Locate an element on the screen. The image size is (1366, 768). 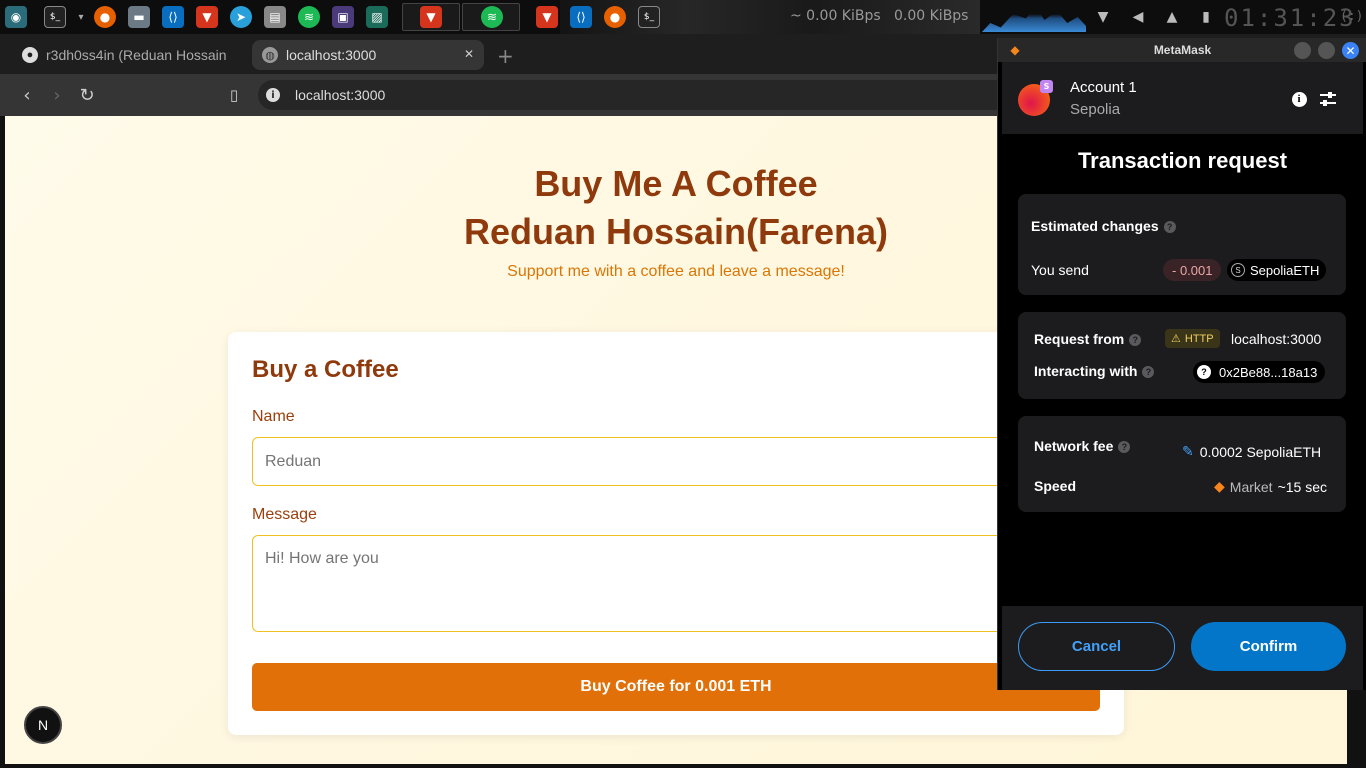
message-label: Message is located at coordinates (284, 514).